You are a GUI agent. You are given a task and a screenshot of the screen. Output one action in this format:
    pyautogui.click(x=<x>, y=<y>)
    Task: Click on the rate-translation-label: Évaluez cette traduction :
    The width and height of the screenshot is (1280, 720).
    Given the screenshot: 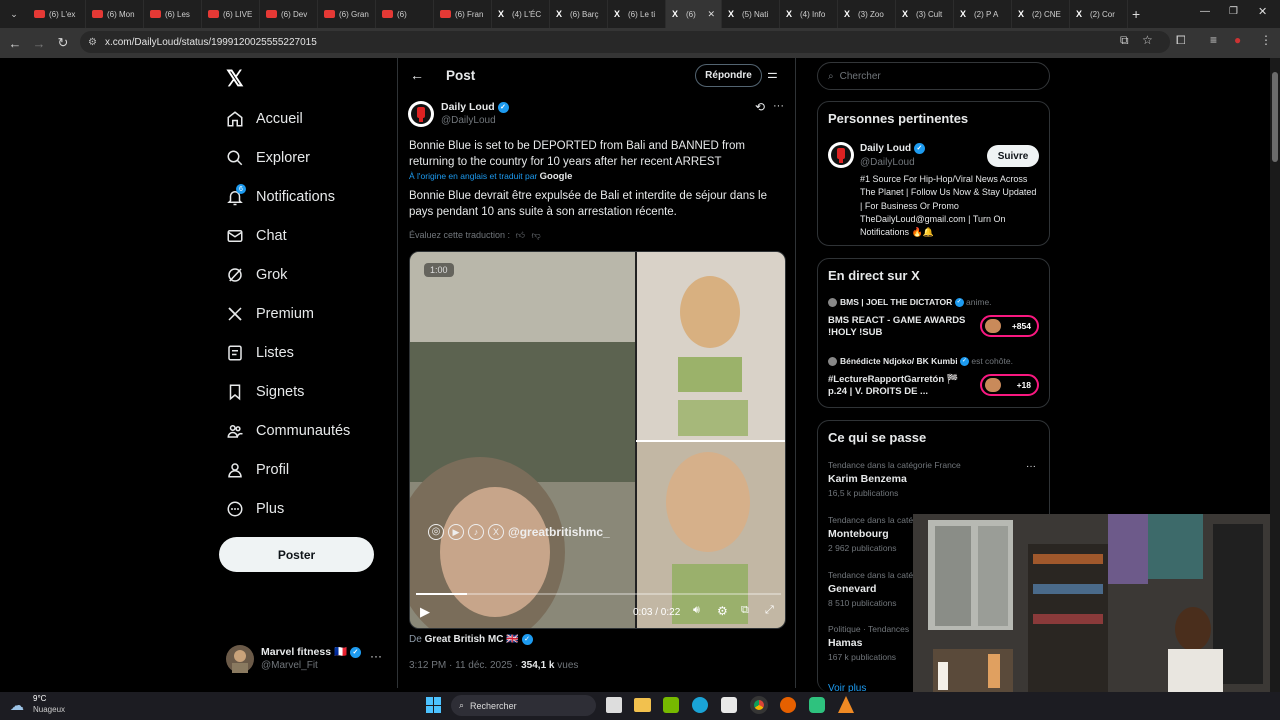 What is the action you would take?
    pyautogui.click(x=460, y=235)
    